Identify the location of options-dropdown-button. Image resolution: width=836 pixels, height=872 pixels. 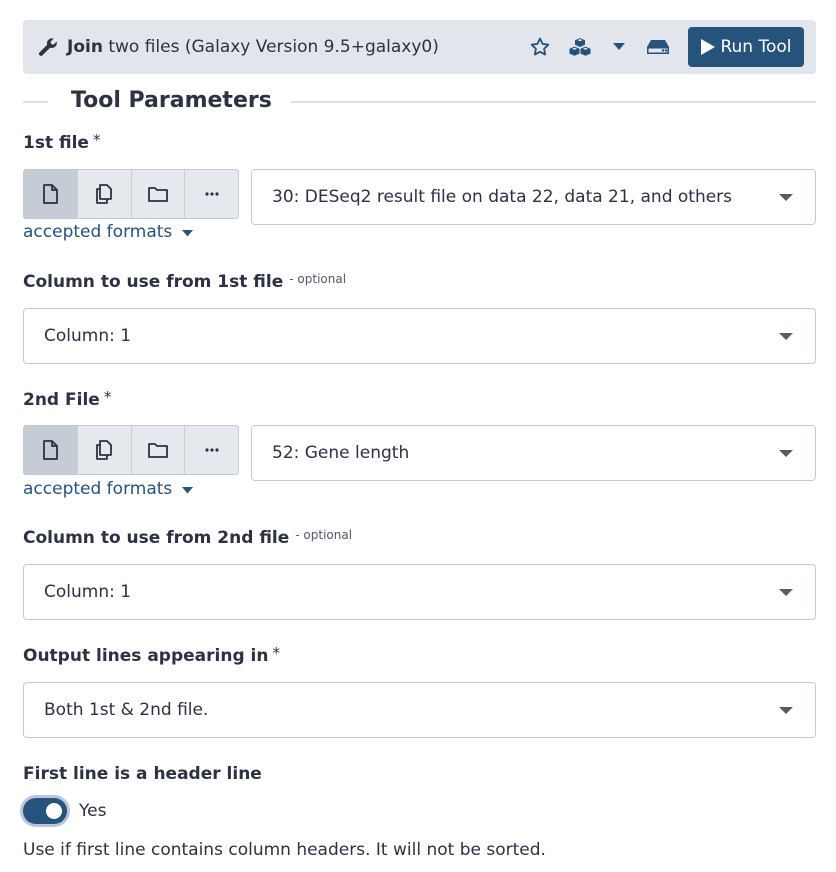
(619, 47).